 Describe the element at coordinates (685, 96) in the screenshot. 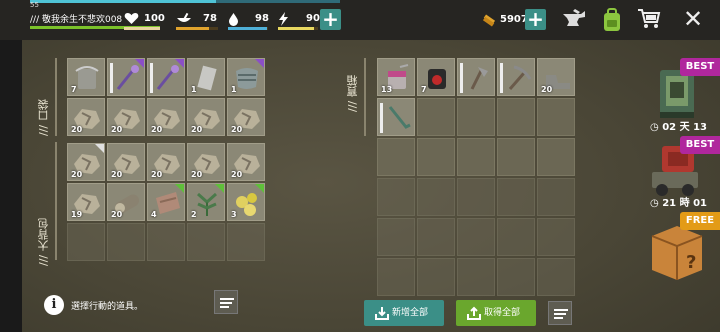

I see `offer-card-1: BEST ◷ 02 天 13` at that location.